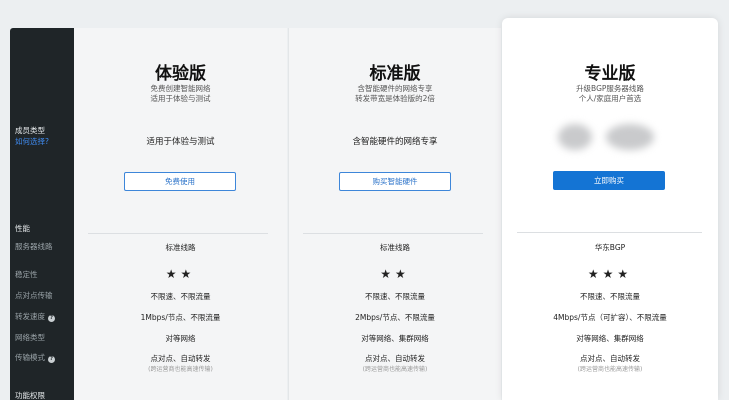 The image size is (729, 400). What do you see at coordinates (180, 98) in the screenshot?
I see `plan-subtitle: 适用于体验与测试` at bounding box center [180, 98].